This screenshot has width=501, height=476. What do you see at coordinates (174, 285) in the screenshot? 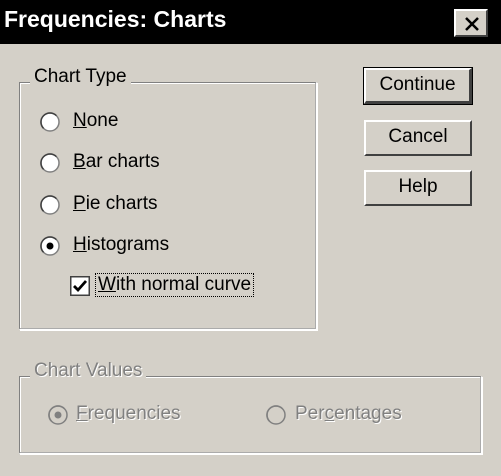
I see `checkbox-with-normal-curve-label: With normal curve` at bounding box center [174, 285].